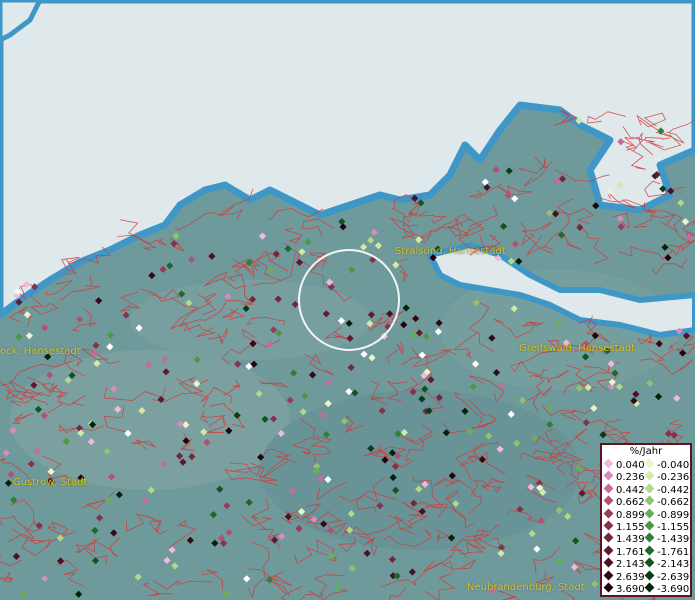 Image resolution: width=695 pixels, height=600 pixels. I want to click on legend-title: %/Jahr, so click(646, 451).